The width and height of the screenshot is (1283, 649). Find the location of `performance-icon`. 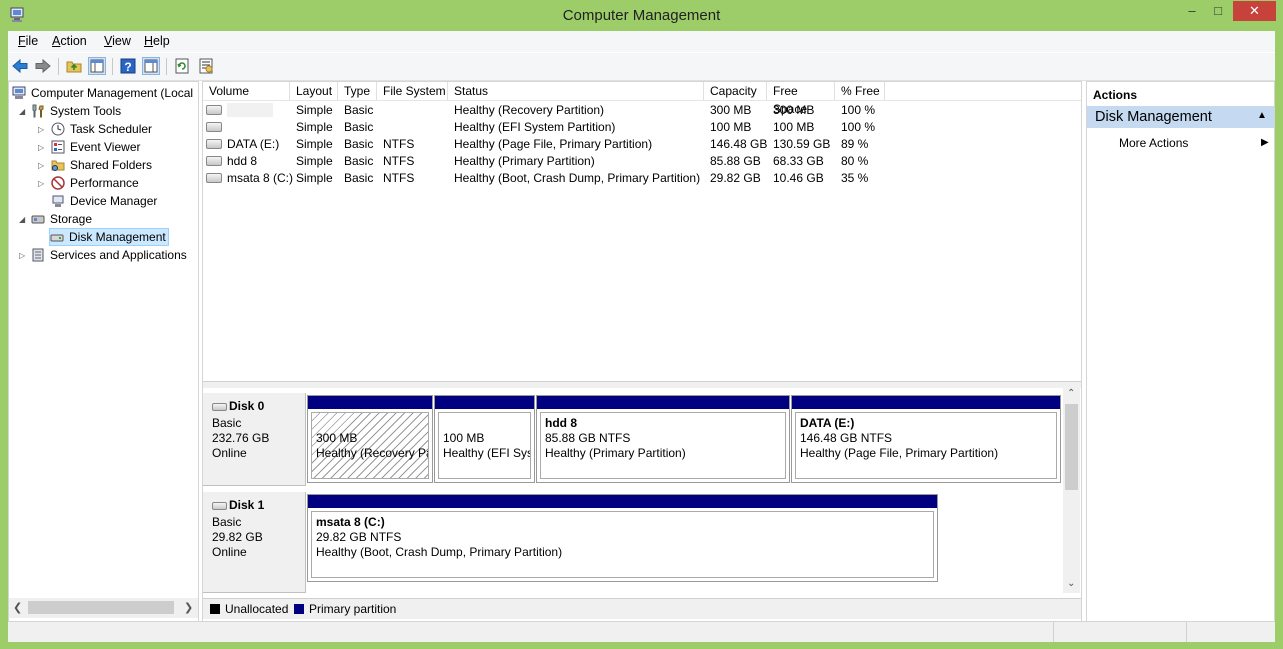

performance-icon is located at coordinates (58, 183).